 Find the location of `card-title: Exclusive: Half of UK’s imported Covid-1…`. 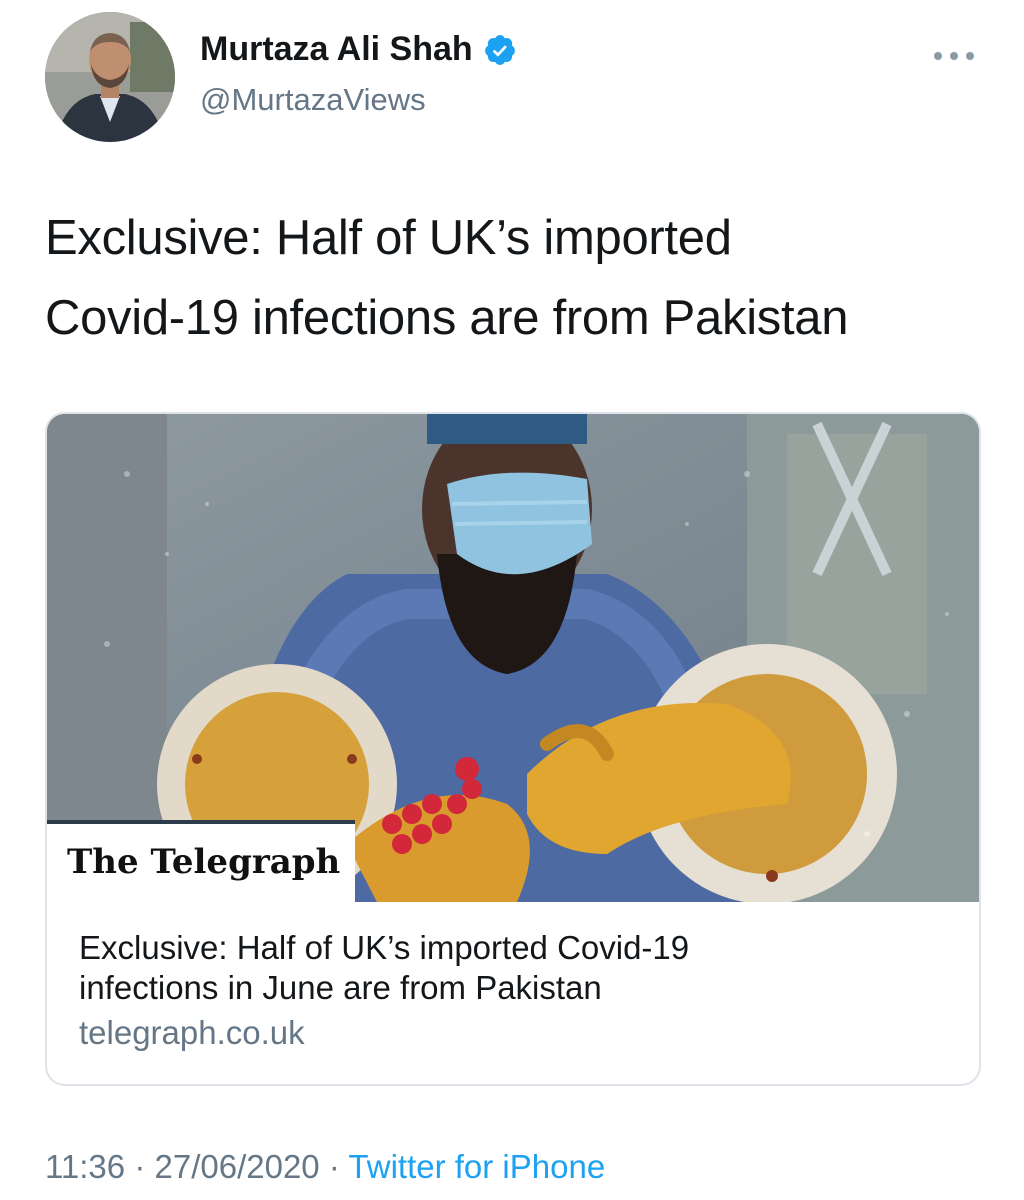

card-title: Exclusive: Half of UK’s imported Covid-1… is located at coordinates (519, 968).